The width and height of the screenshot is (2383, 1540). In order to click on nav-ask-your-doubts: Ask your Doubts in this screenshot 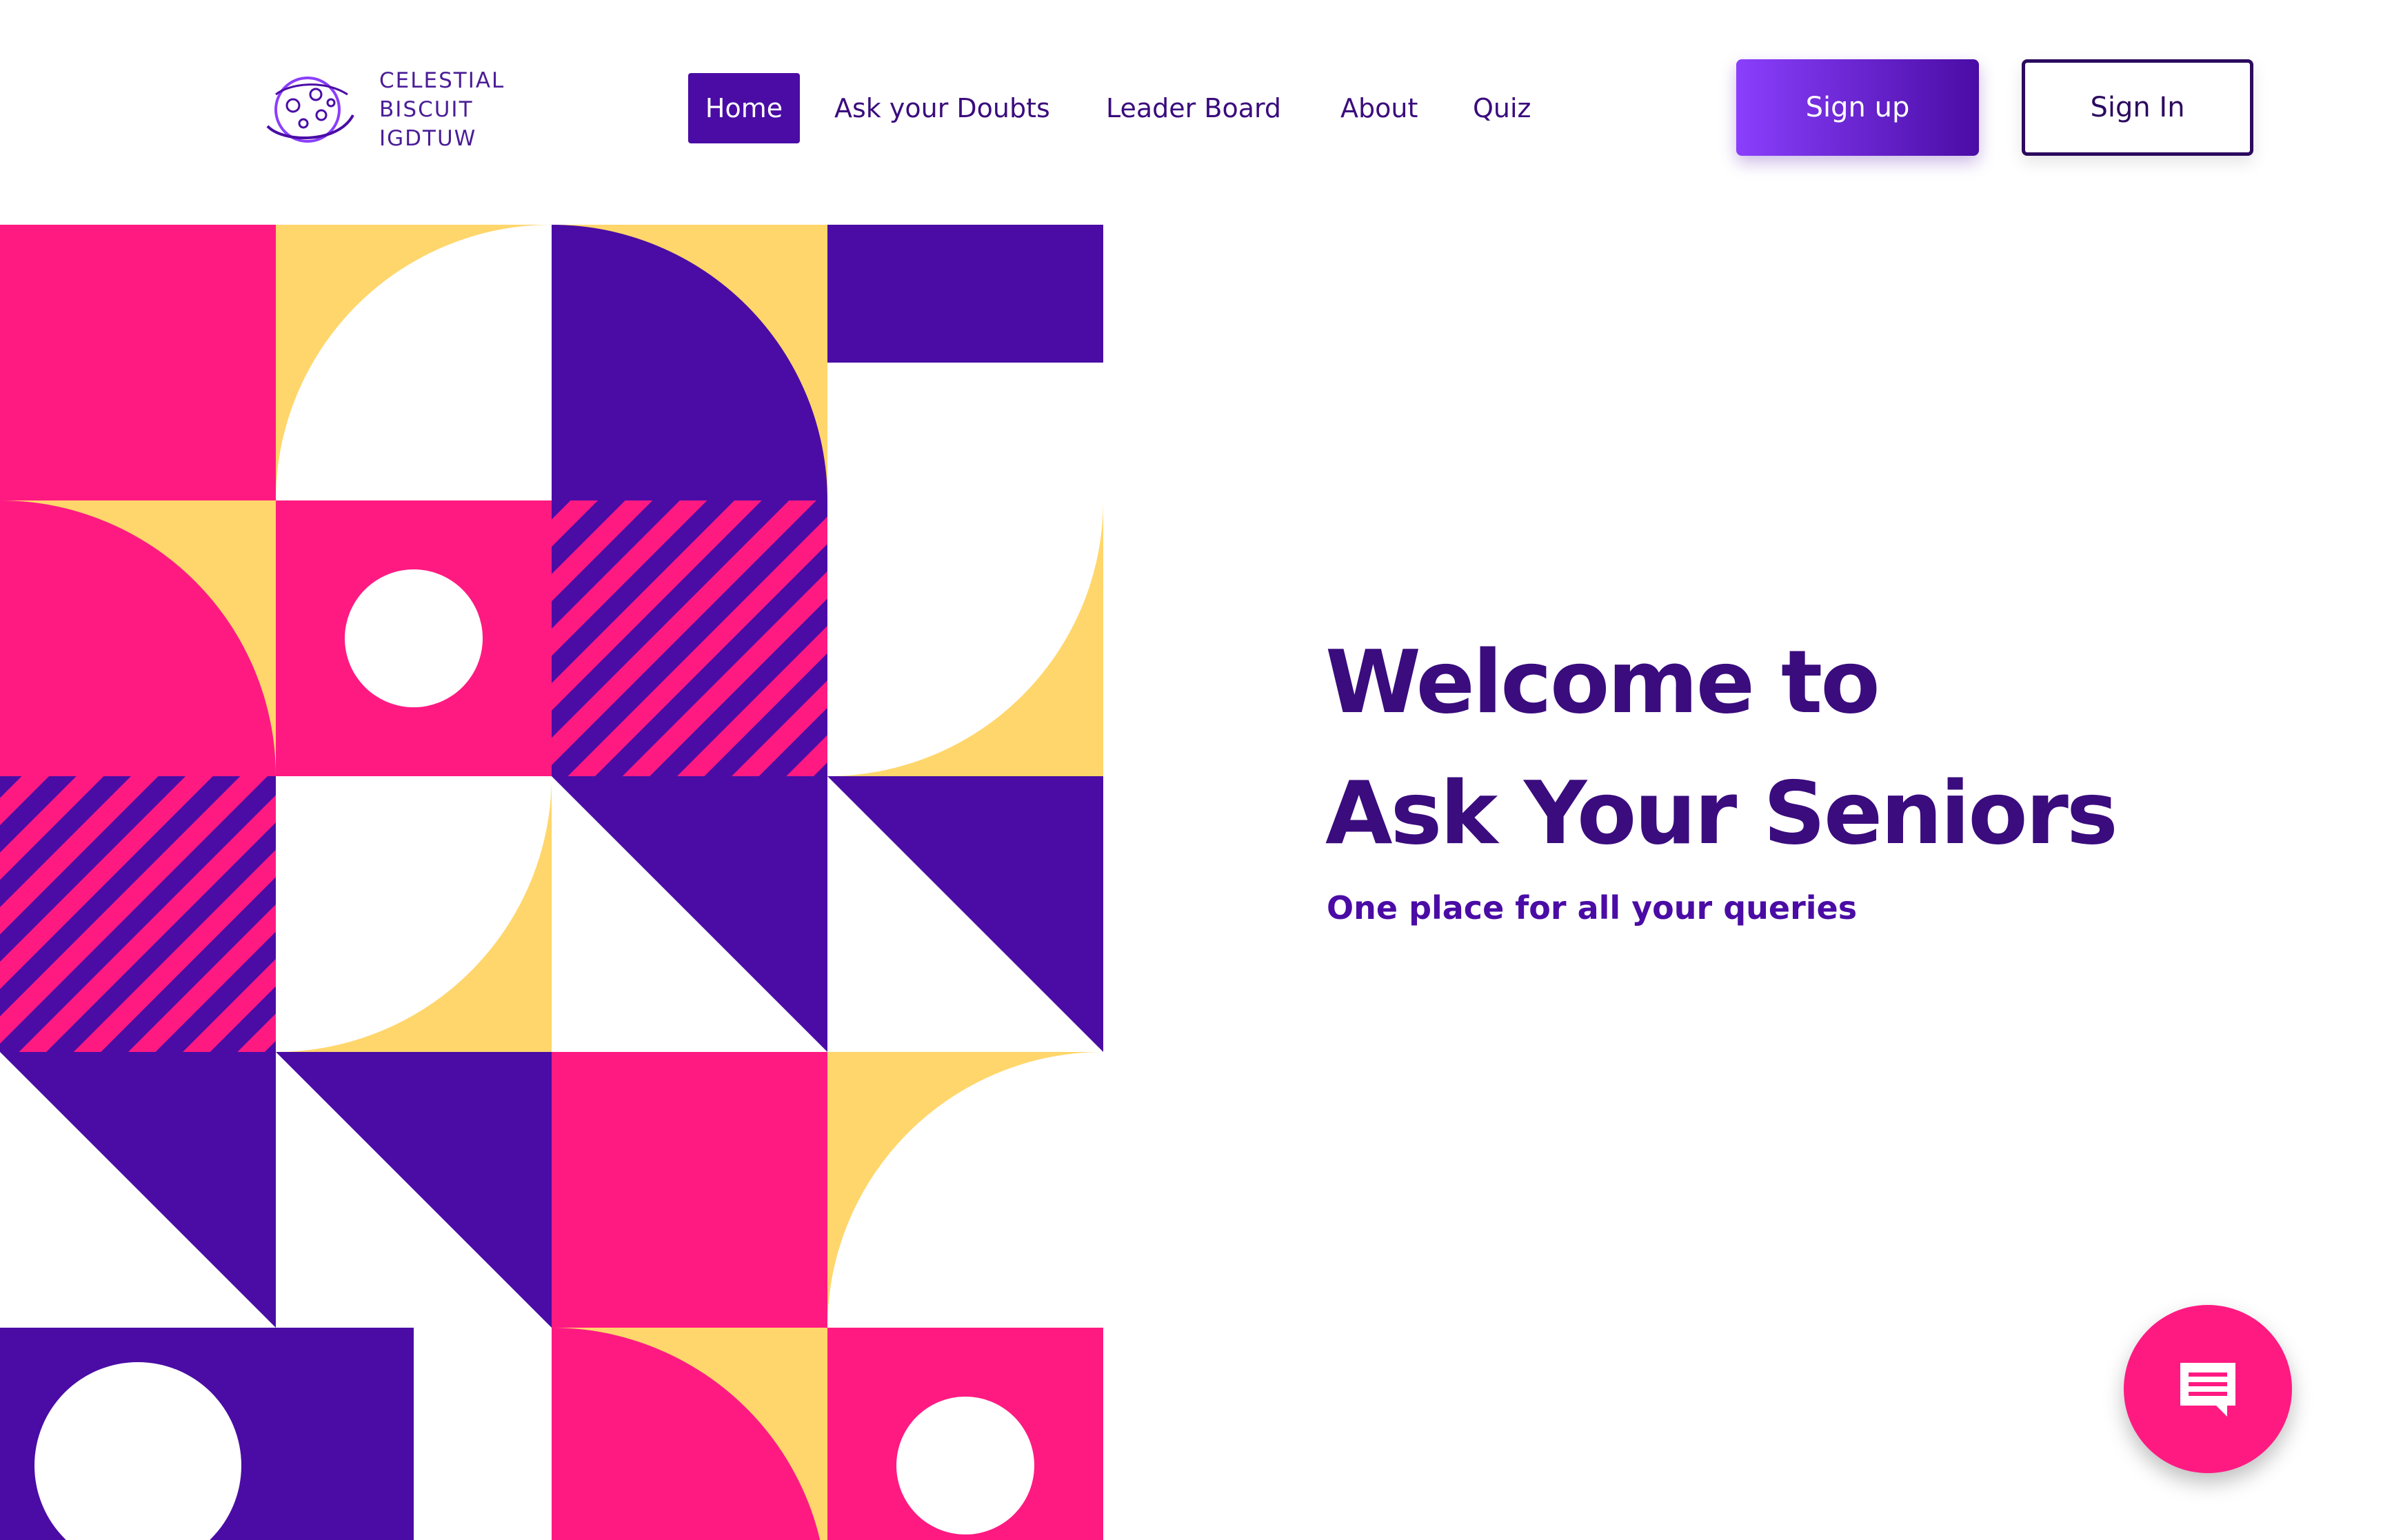, I will do `click(942, 108)`.